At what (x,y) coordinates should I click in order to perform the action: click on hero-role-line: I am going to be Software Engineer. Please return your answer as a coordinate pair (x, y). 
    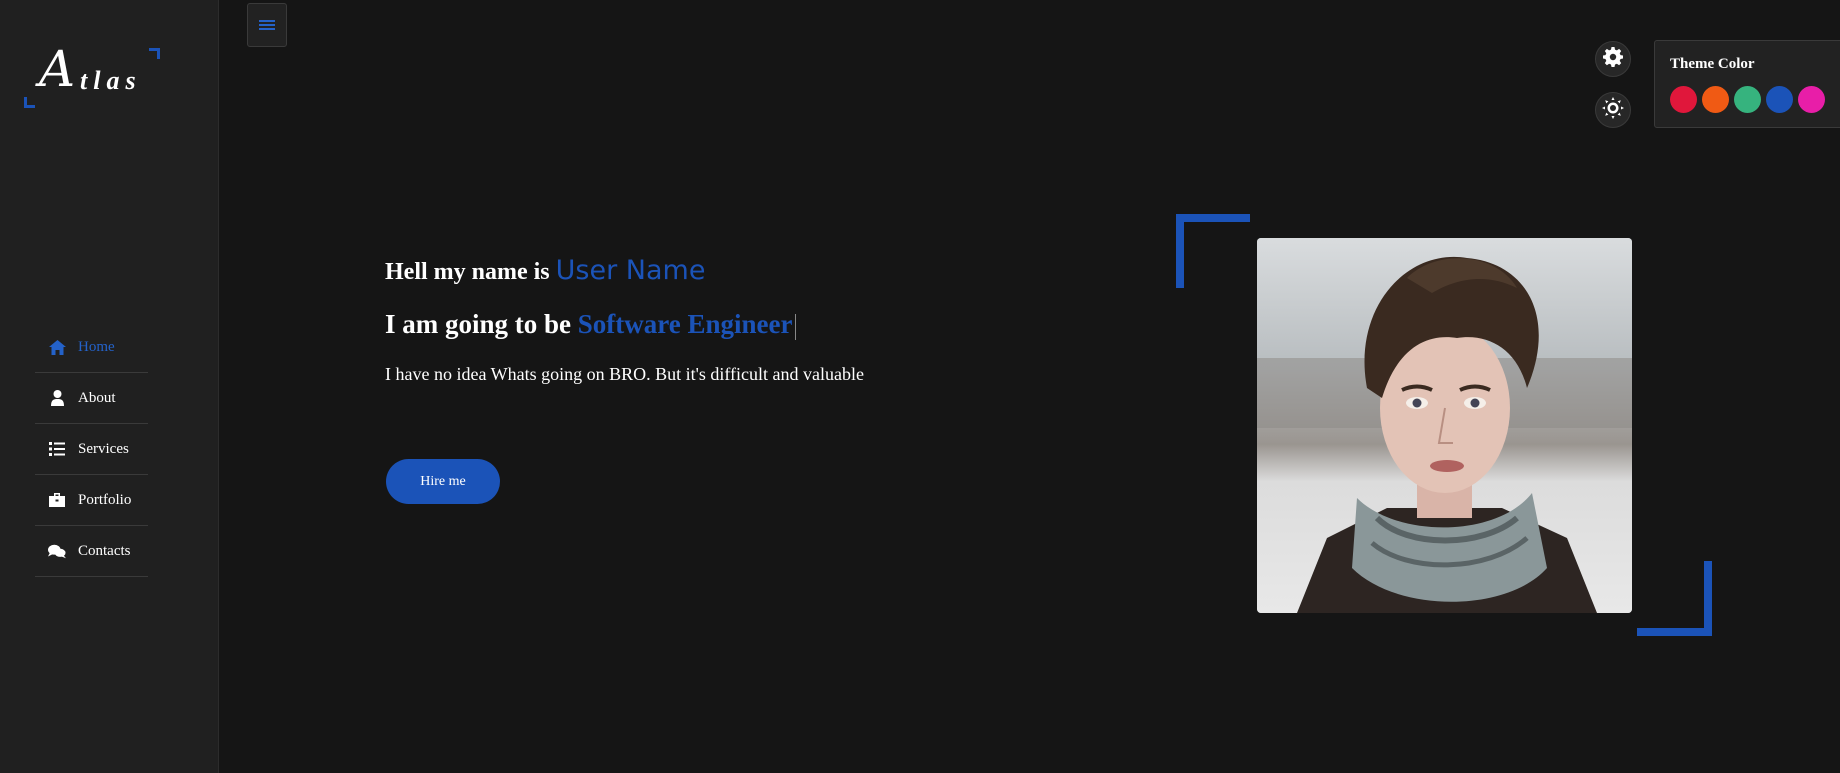
    Looking at the image, I should click on (624, 324).